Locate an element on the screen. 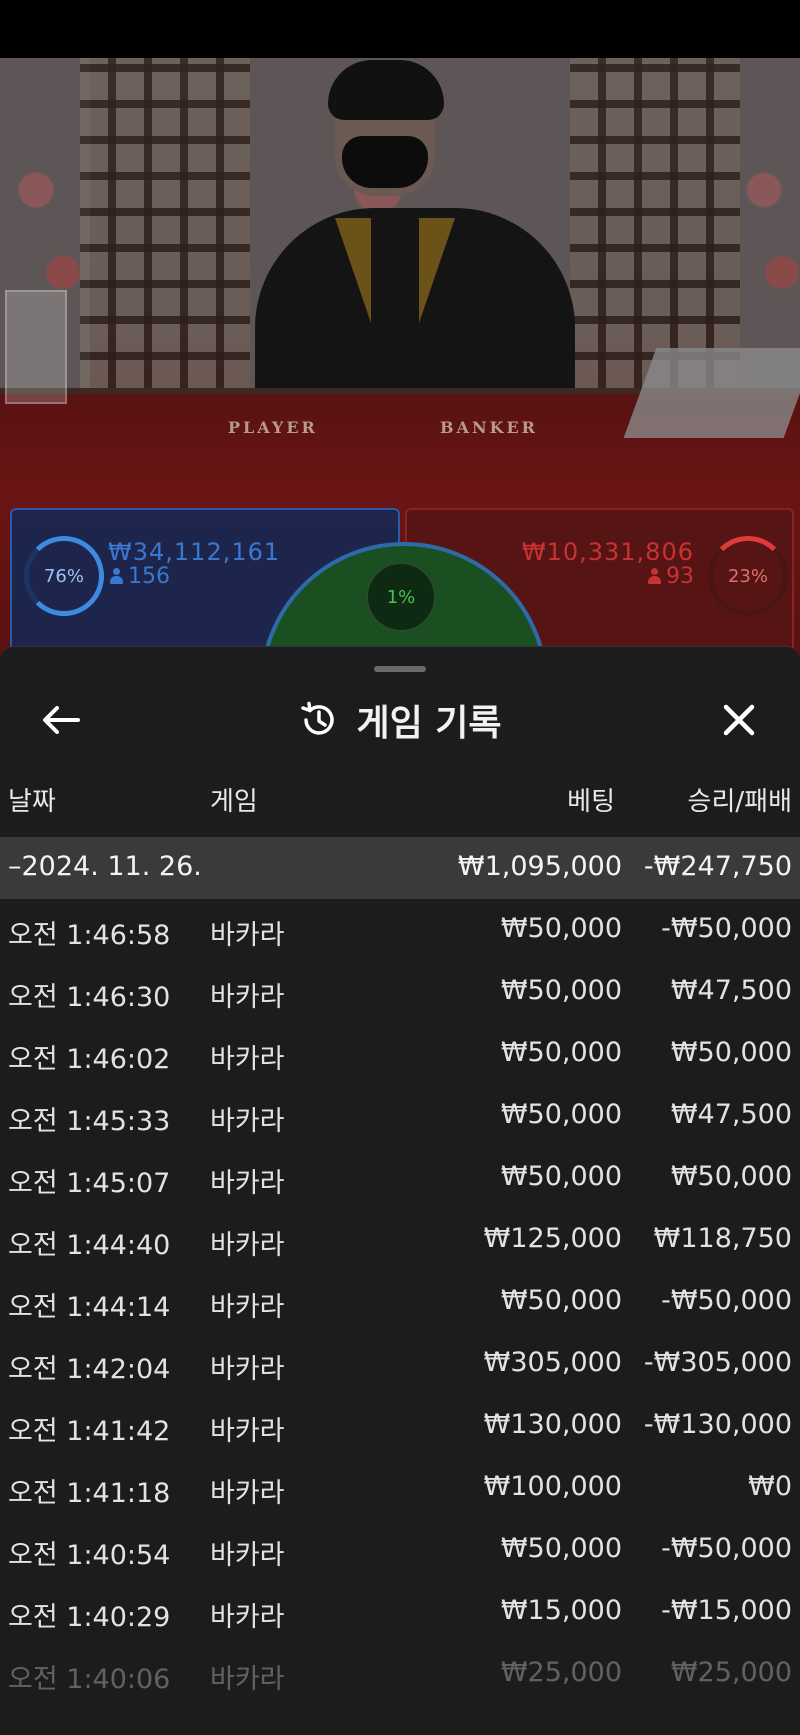  row-time: 오전 1:42:04 is located at coordinates (89, 1369).